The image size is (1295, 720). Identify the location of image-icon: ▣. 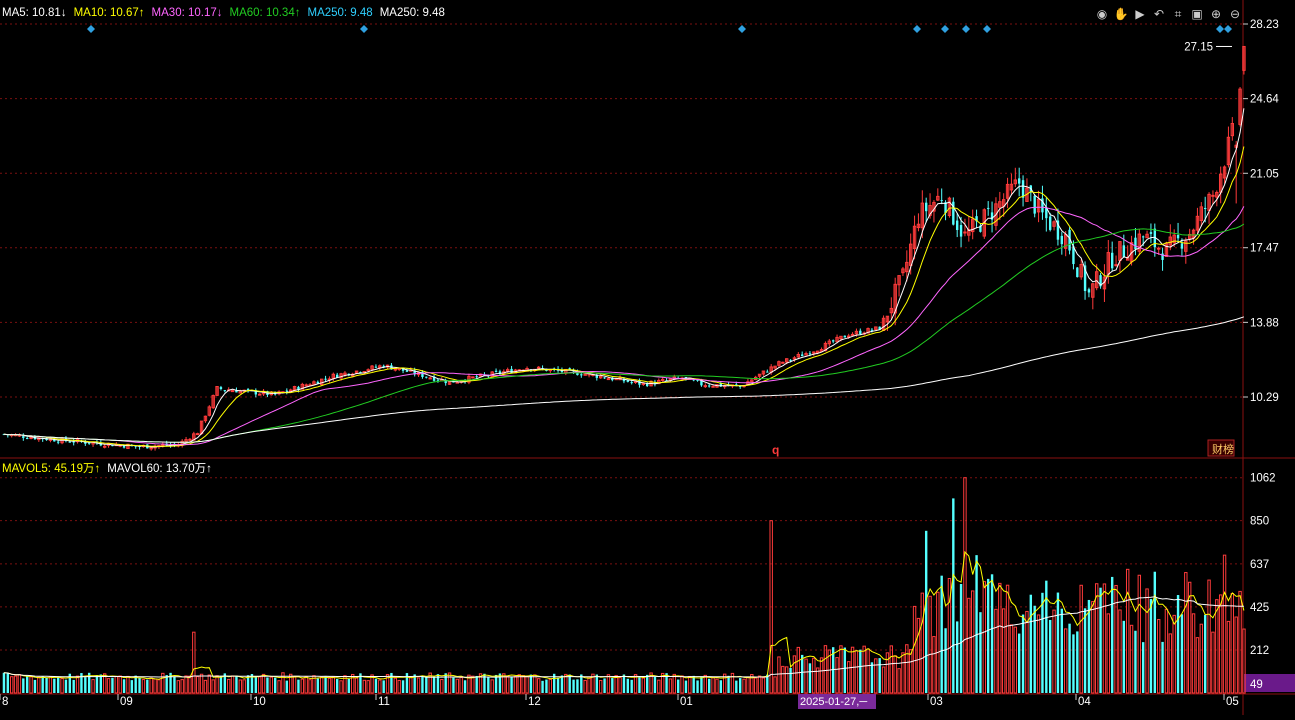
(1197, 14).